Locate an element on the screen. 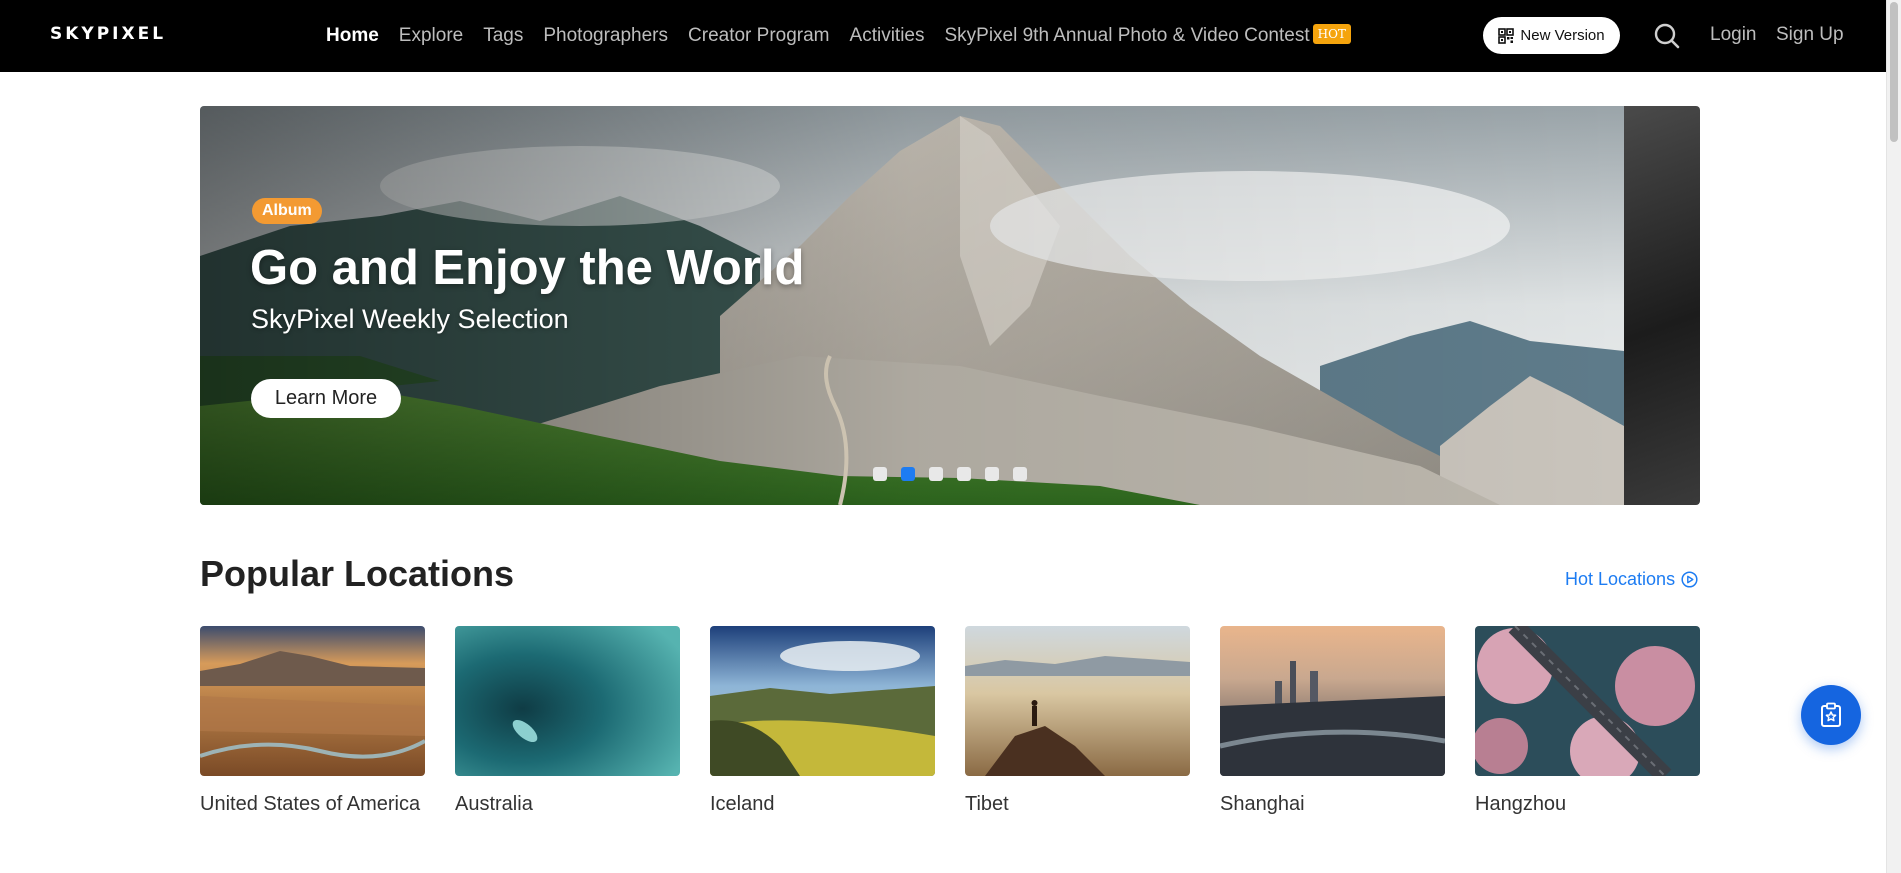  nav-explore: Explore is located at coordinates (431, 36).